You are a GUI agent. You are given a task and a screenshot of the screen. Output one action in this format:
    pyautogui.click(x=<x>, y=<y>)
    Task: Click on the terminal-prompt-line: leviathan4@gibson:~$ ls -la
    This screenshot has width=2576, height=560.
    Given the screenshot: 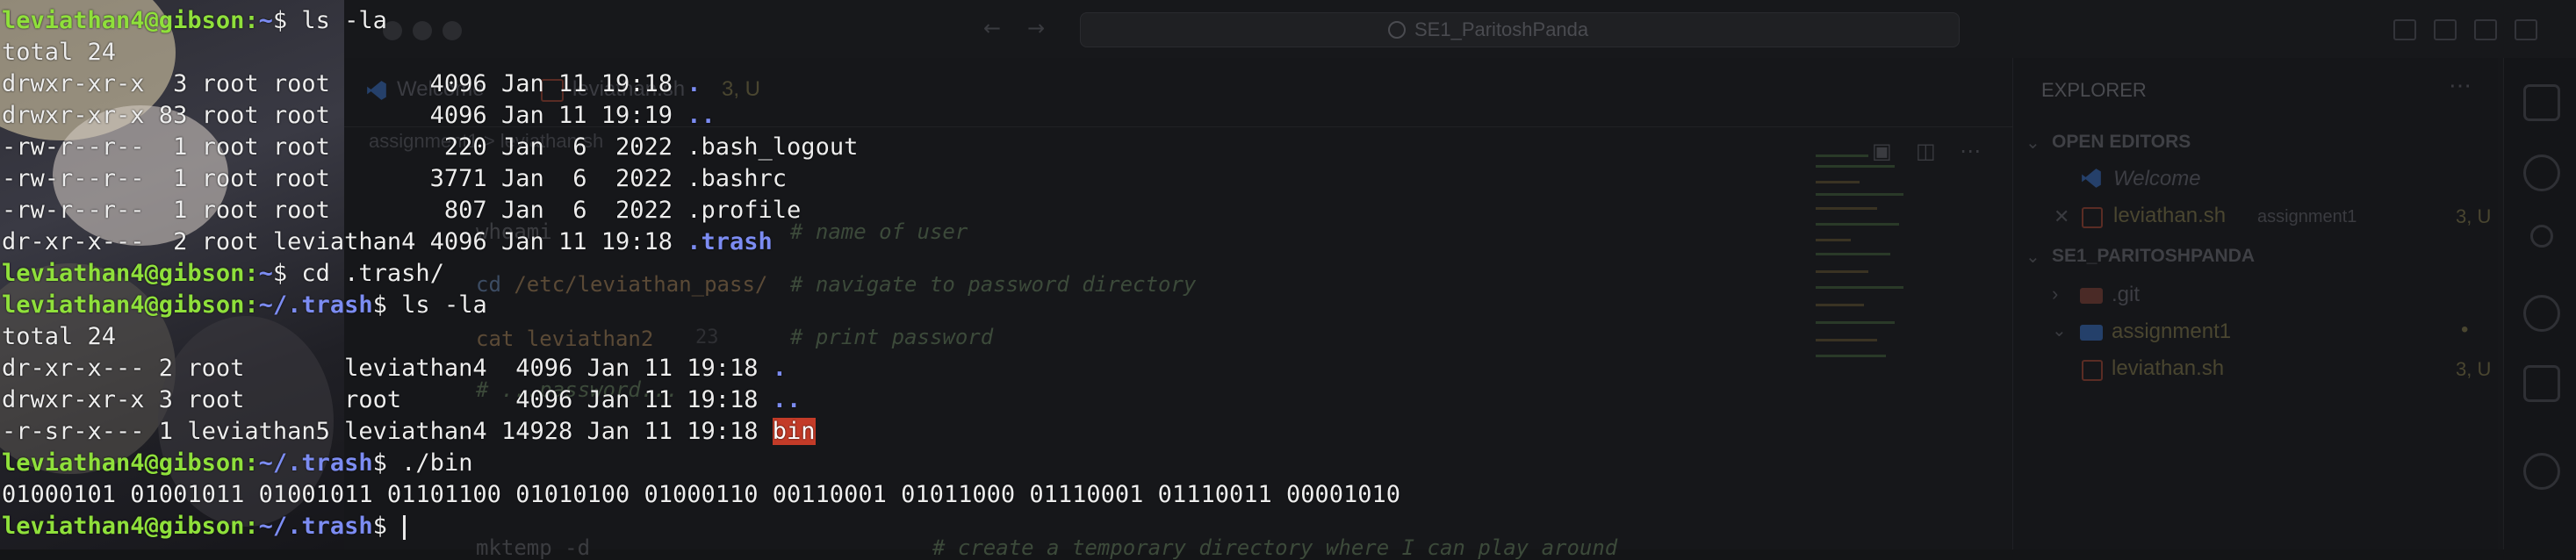 What is the action you would take?
    pyautogui.click(x=194, y=21)
    